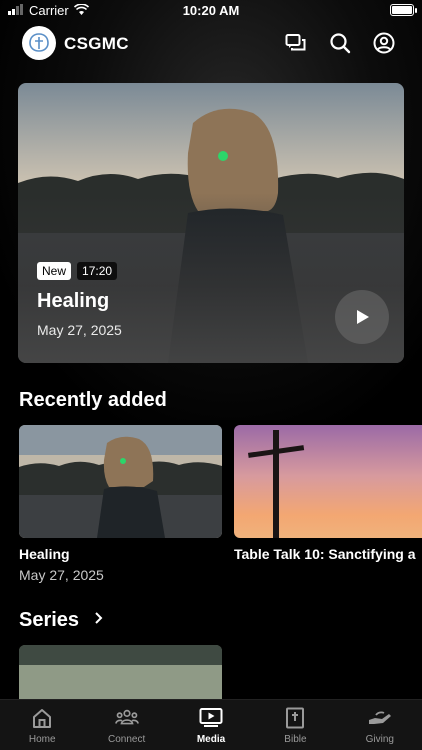  Describe the element at coordinates (379, 739) in the screenshot. I see `tab-label: Giving` at that location.